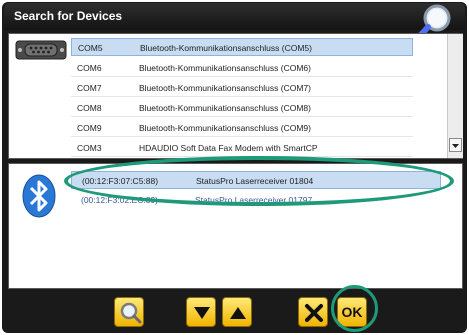  Describe the element at coordinates (455, 96) in the screenshot. I see `port-list-scrollbar` at that location.